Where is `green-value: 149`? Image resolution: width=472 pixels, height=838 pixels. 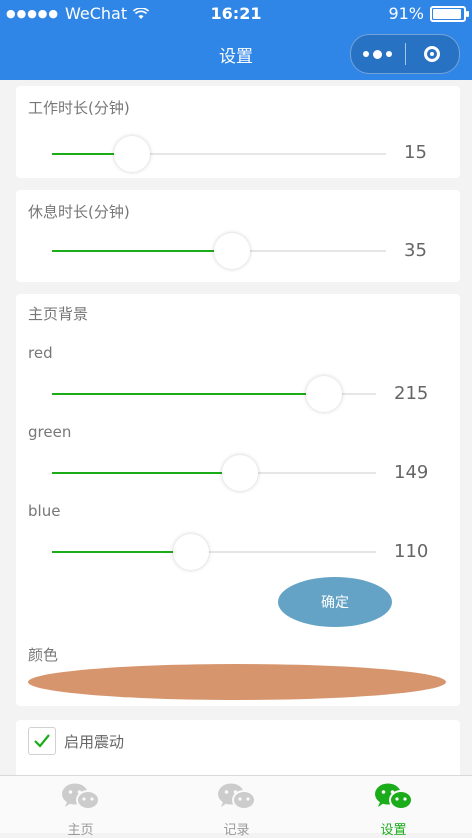 green-value: 149 is located at coordinates (411, 472).